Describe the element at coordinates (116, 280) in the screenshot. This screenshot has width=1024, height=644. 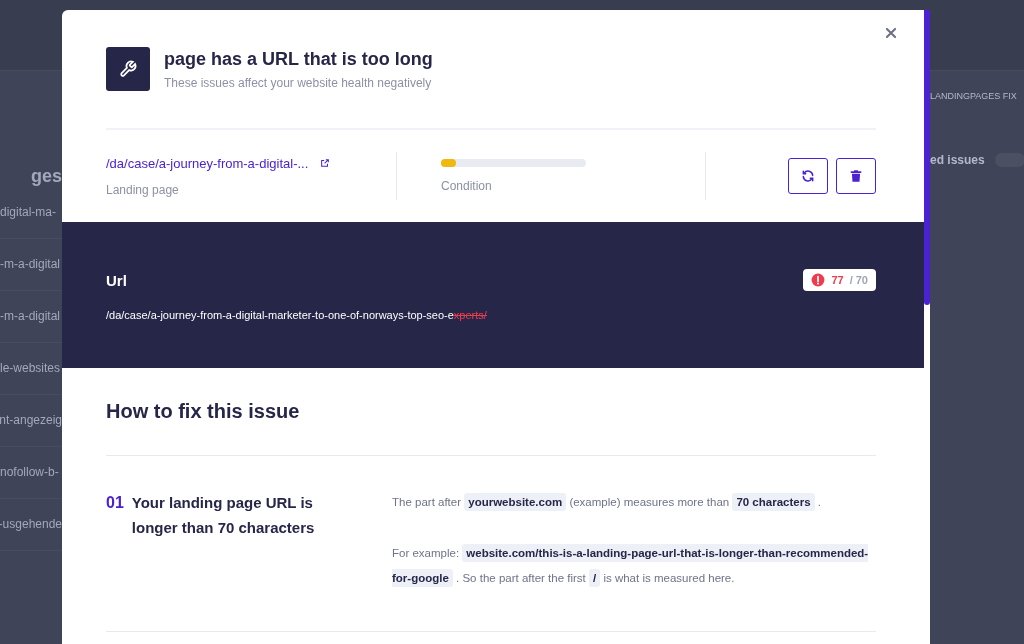
I see `url-label: Url` at that location.